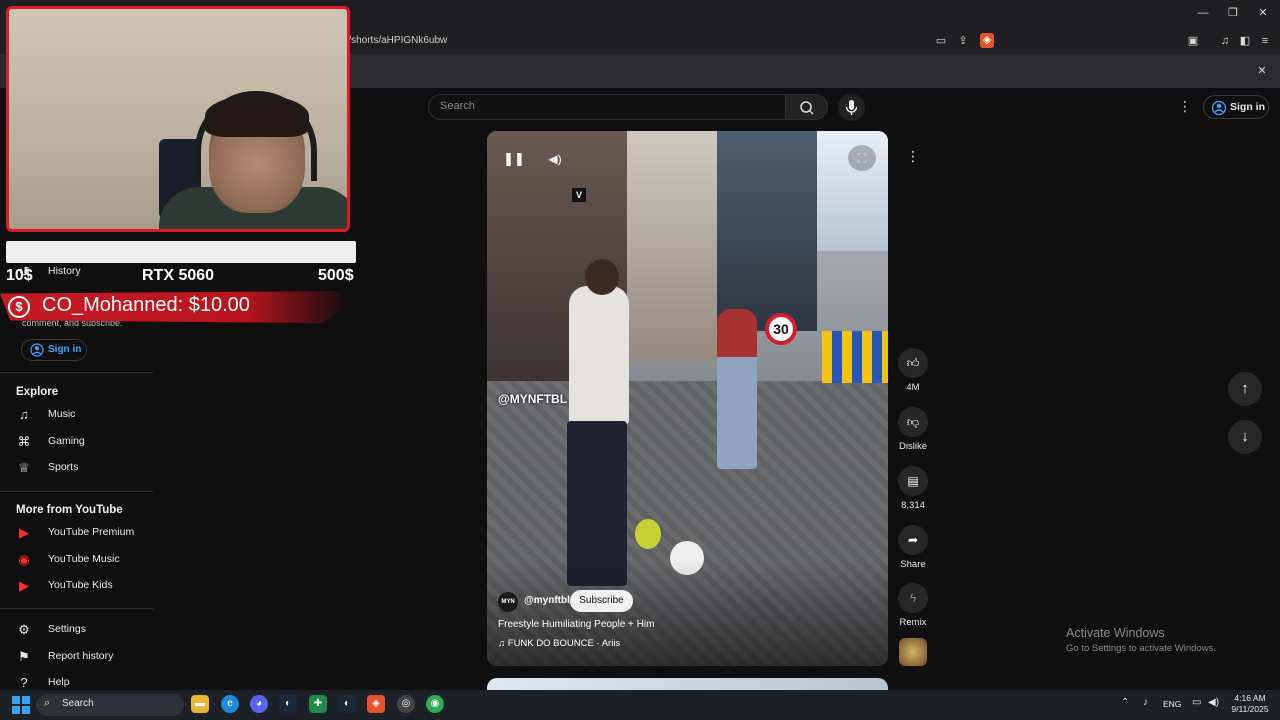  I want to click on video-more-icon: ⋮, so click(913, 158).